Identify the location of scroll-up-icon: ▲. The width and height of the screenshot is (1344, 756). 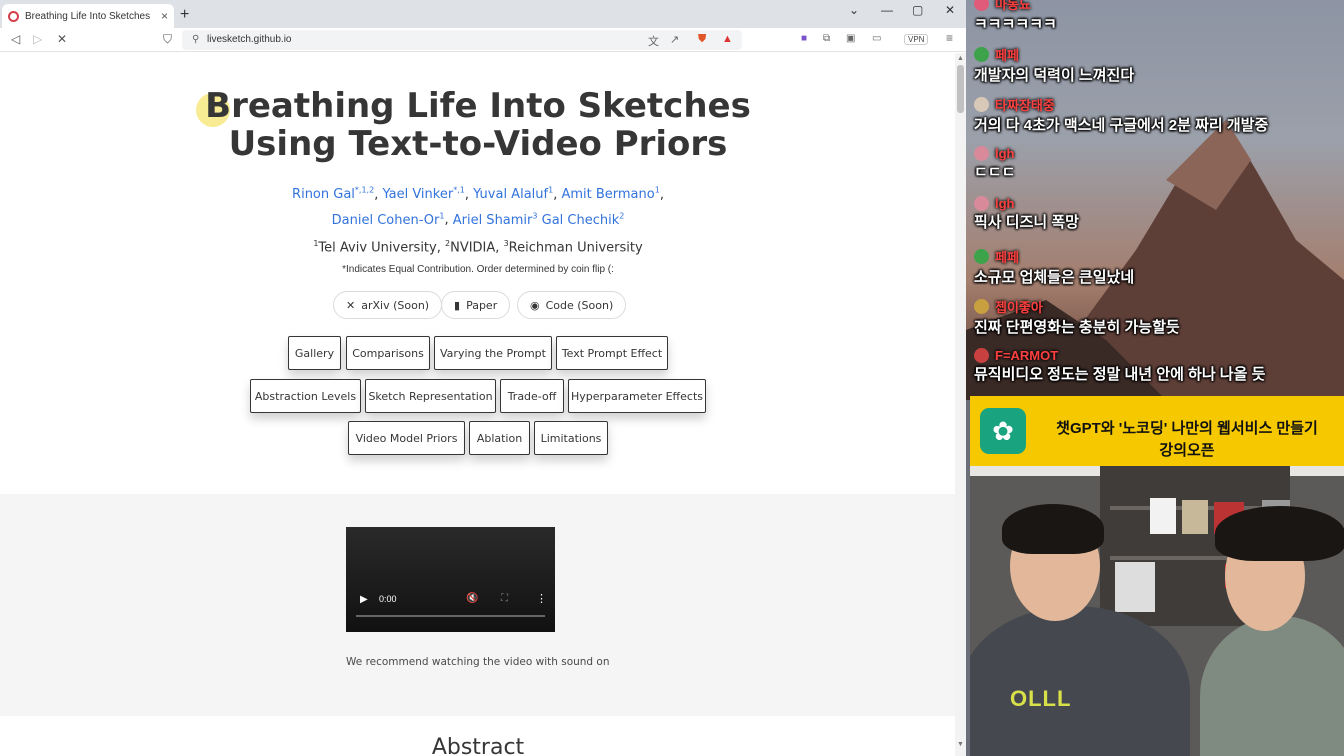
(960, 58).